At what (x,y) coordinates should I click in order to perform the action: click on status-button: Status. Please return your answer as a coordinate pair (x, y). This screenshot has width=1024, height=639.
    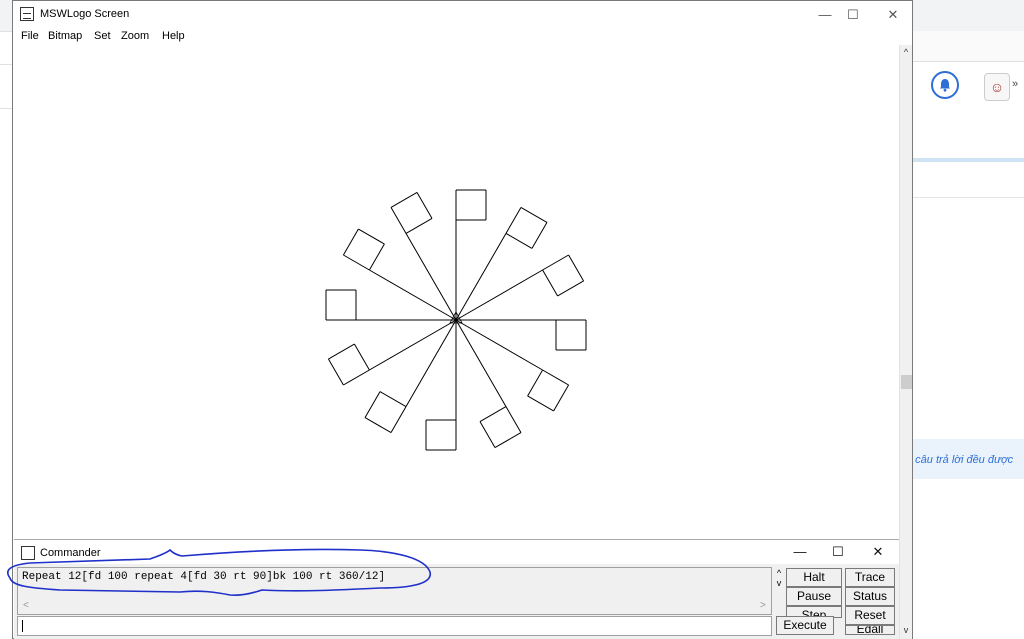
    Looking at the image, I should click on (870, 596).